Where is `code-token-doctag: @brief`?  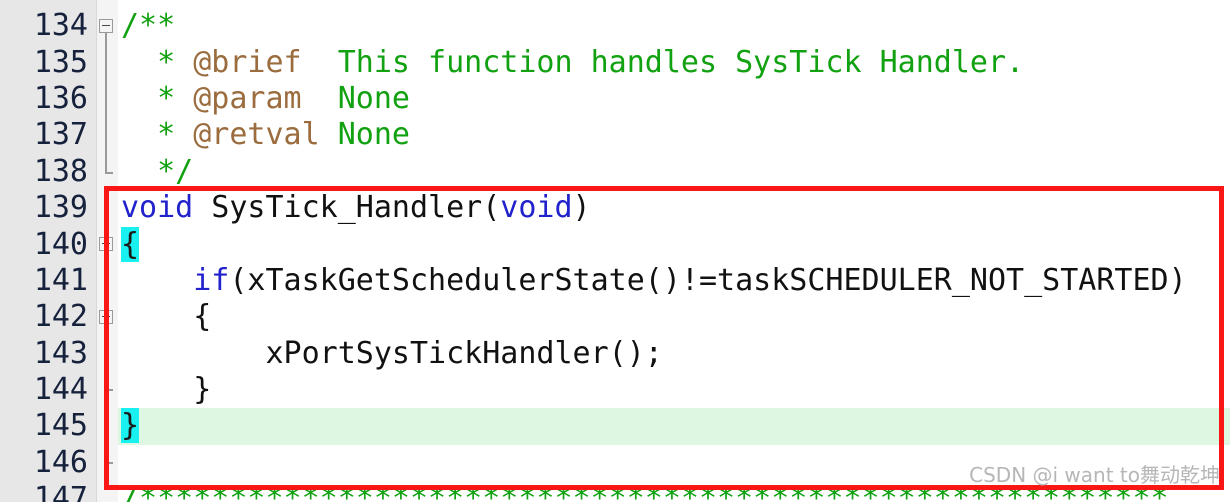
code-token-doctag: @brief is located at coordinates (247, 62).